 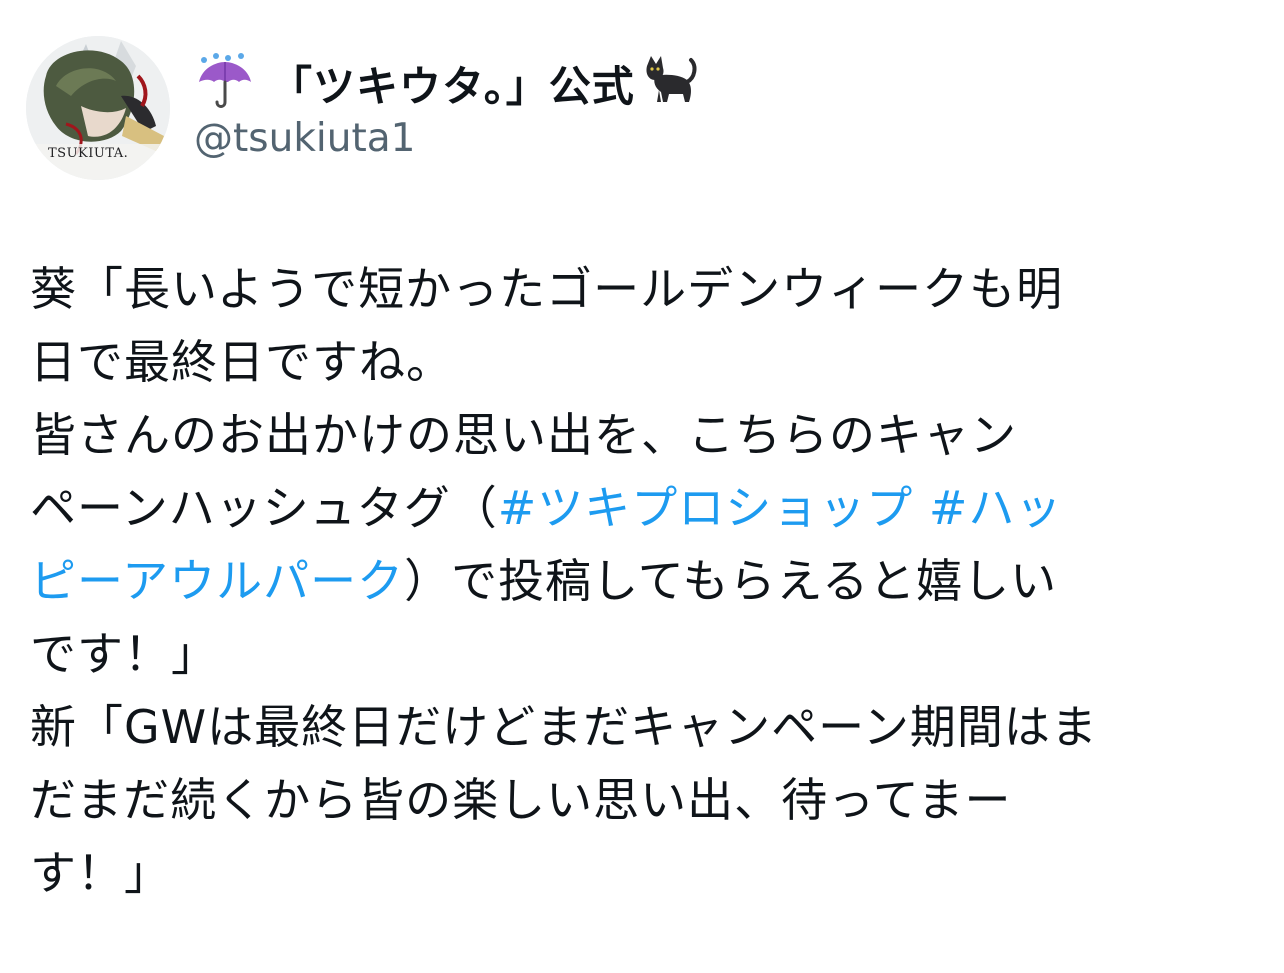 What do you see at coordinates (650, 362) in the screenshot?
I see `tweet-line: 日で最終日ですね。` at bounding box center [650, 362].